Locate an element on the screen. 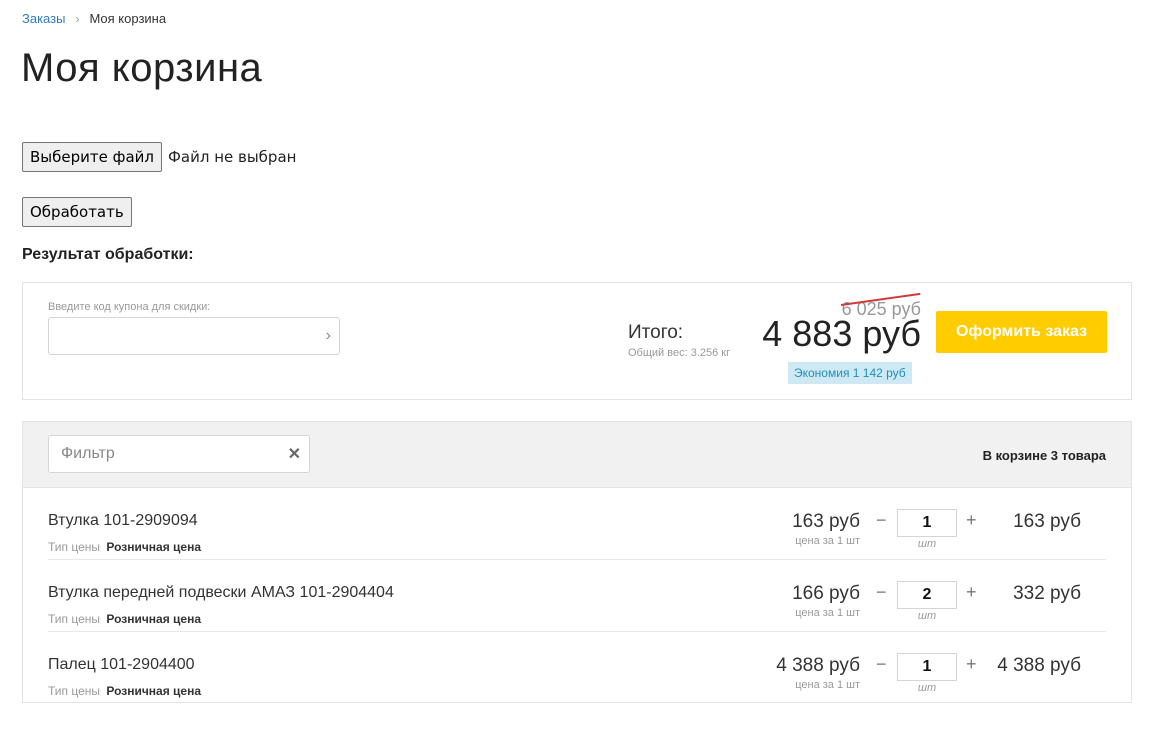 Image resolution: width=1159 pixels, height=729 pixels. coupon-input: › is located at coordinates (194, 336).